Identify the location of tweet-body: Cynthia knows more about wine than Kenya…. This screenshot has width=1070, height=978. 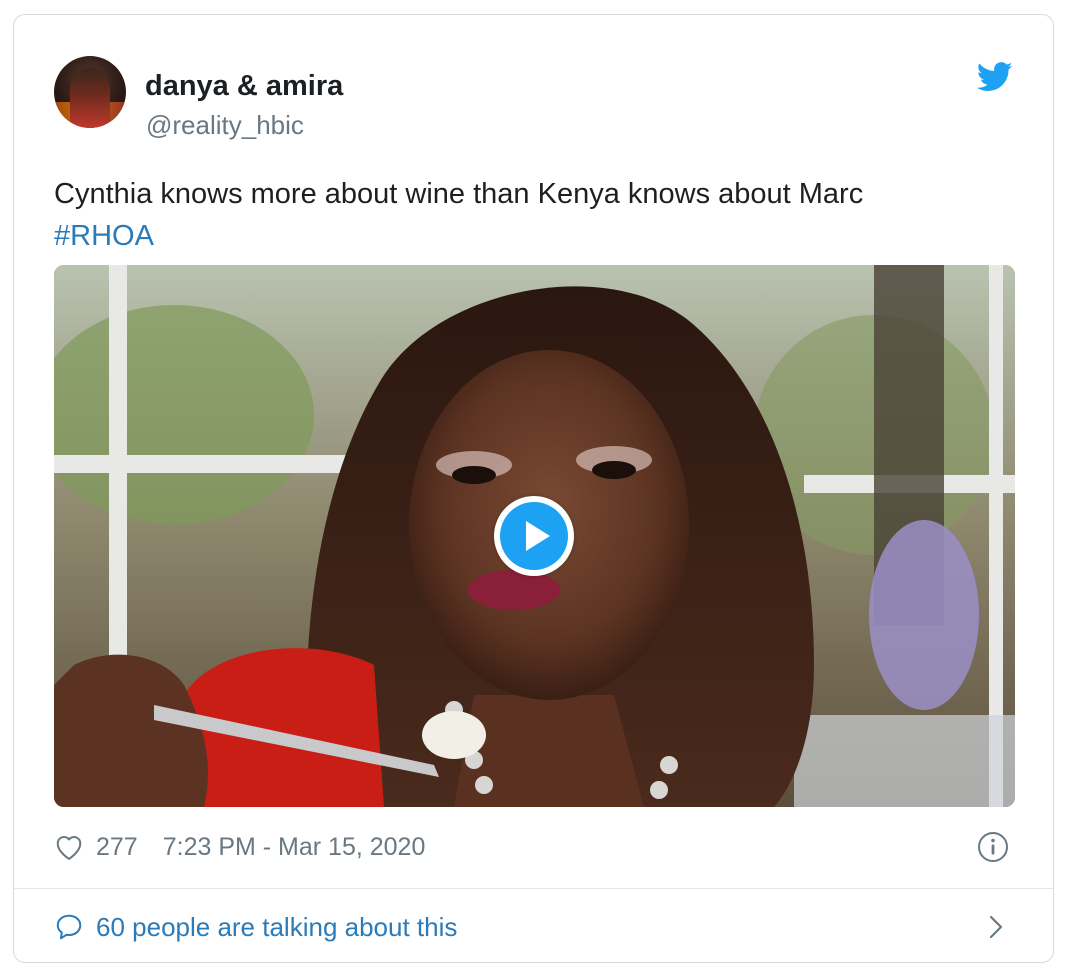
(534, 215).